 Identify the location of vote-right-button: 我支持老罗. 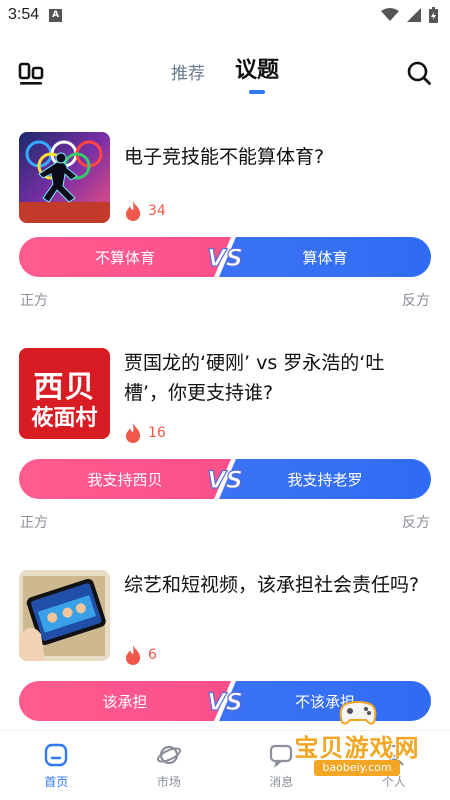
(325, 479).